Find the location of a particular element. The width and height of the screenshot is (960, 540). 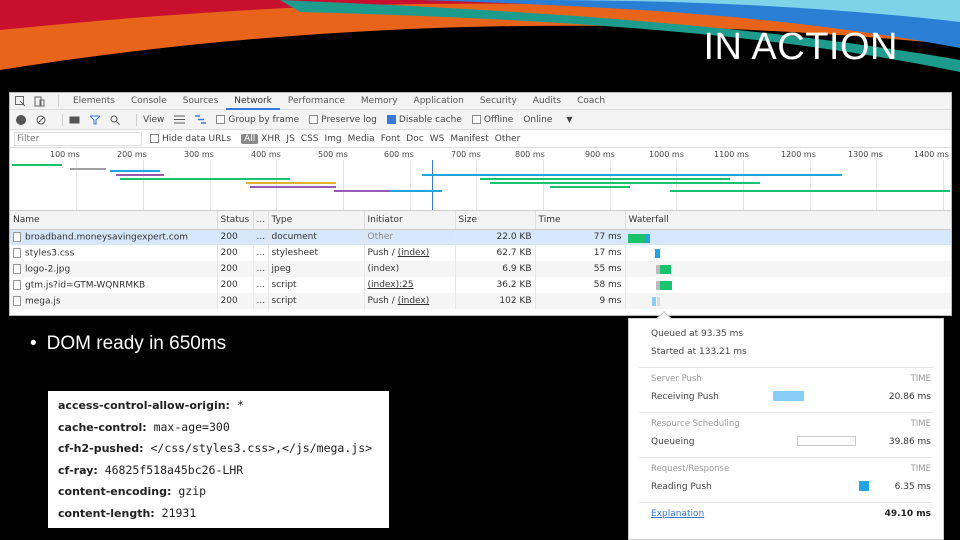

filter-type-ws: WS is located at coordinates (437, 139).